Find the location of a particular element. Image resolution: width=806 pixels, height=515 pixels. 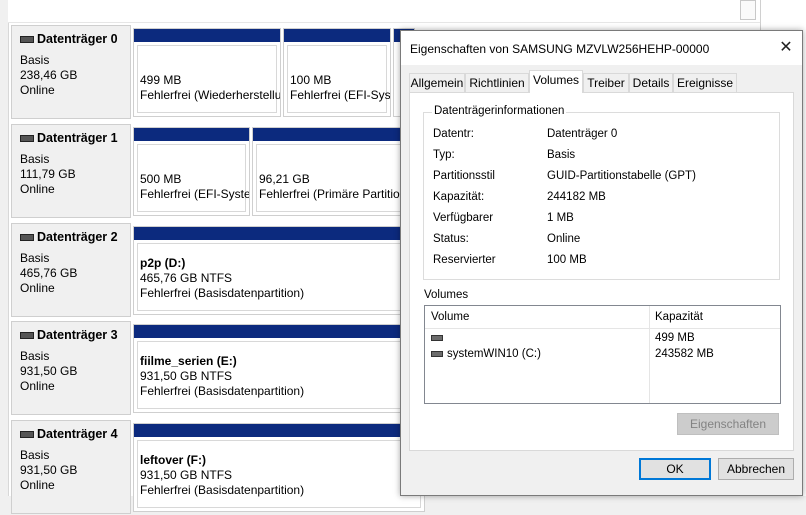

group-label: Datenträgerinformationen is located at coordinates (499, 111).